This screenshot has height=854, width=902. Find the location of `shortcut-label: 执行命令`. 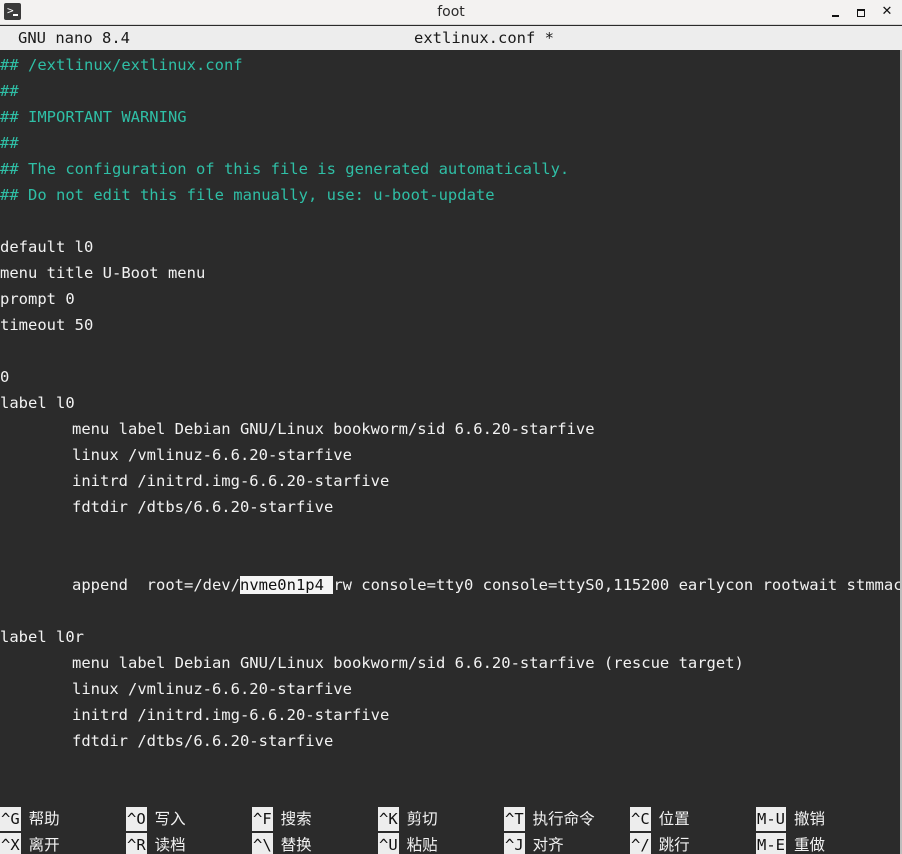

shortcut-label: 执行命令 is located at coordinates (563, 819).